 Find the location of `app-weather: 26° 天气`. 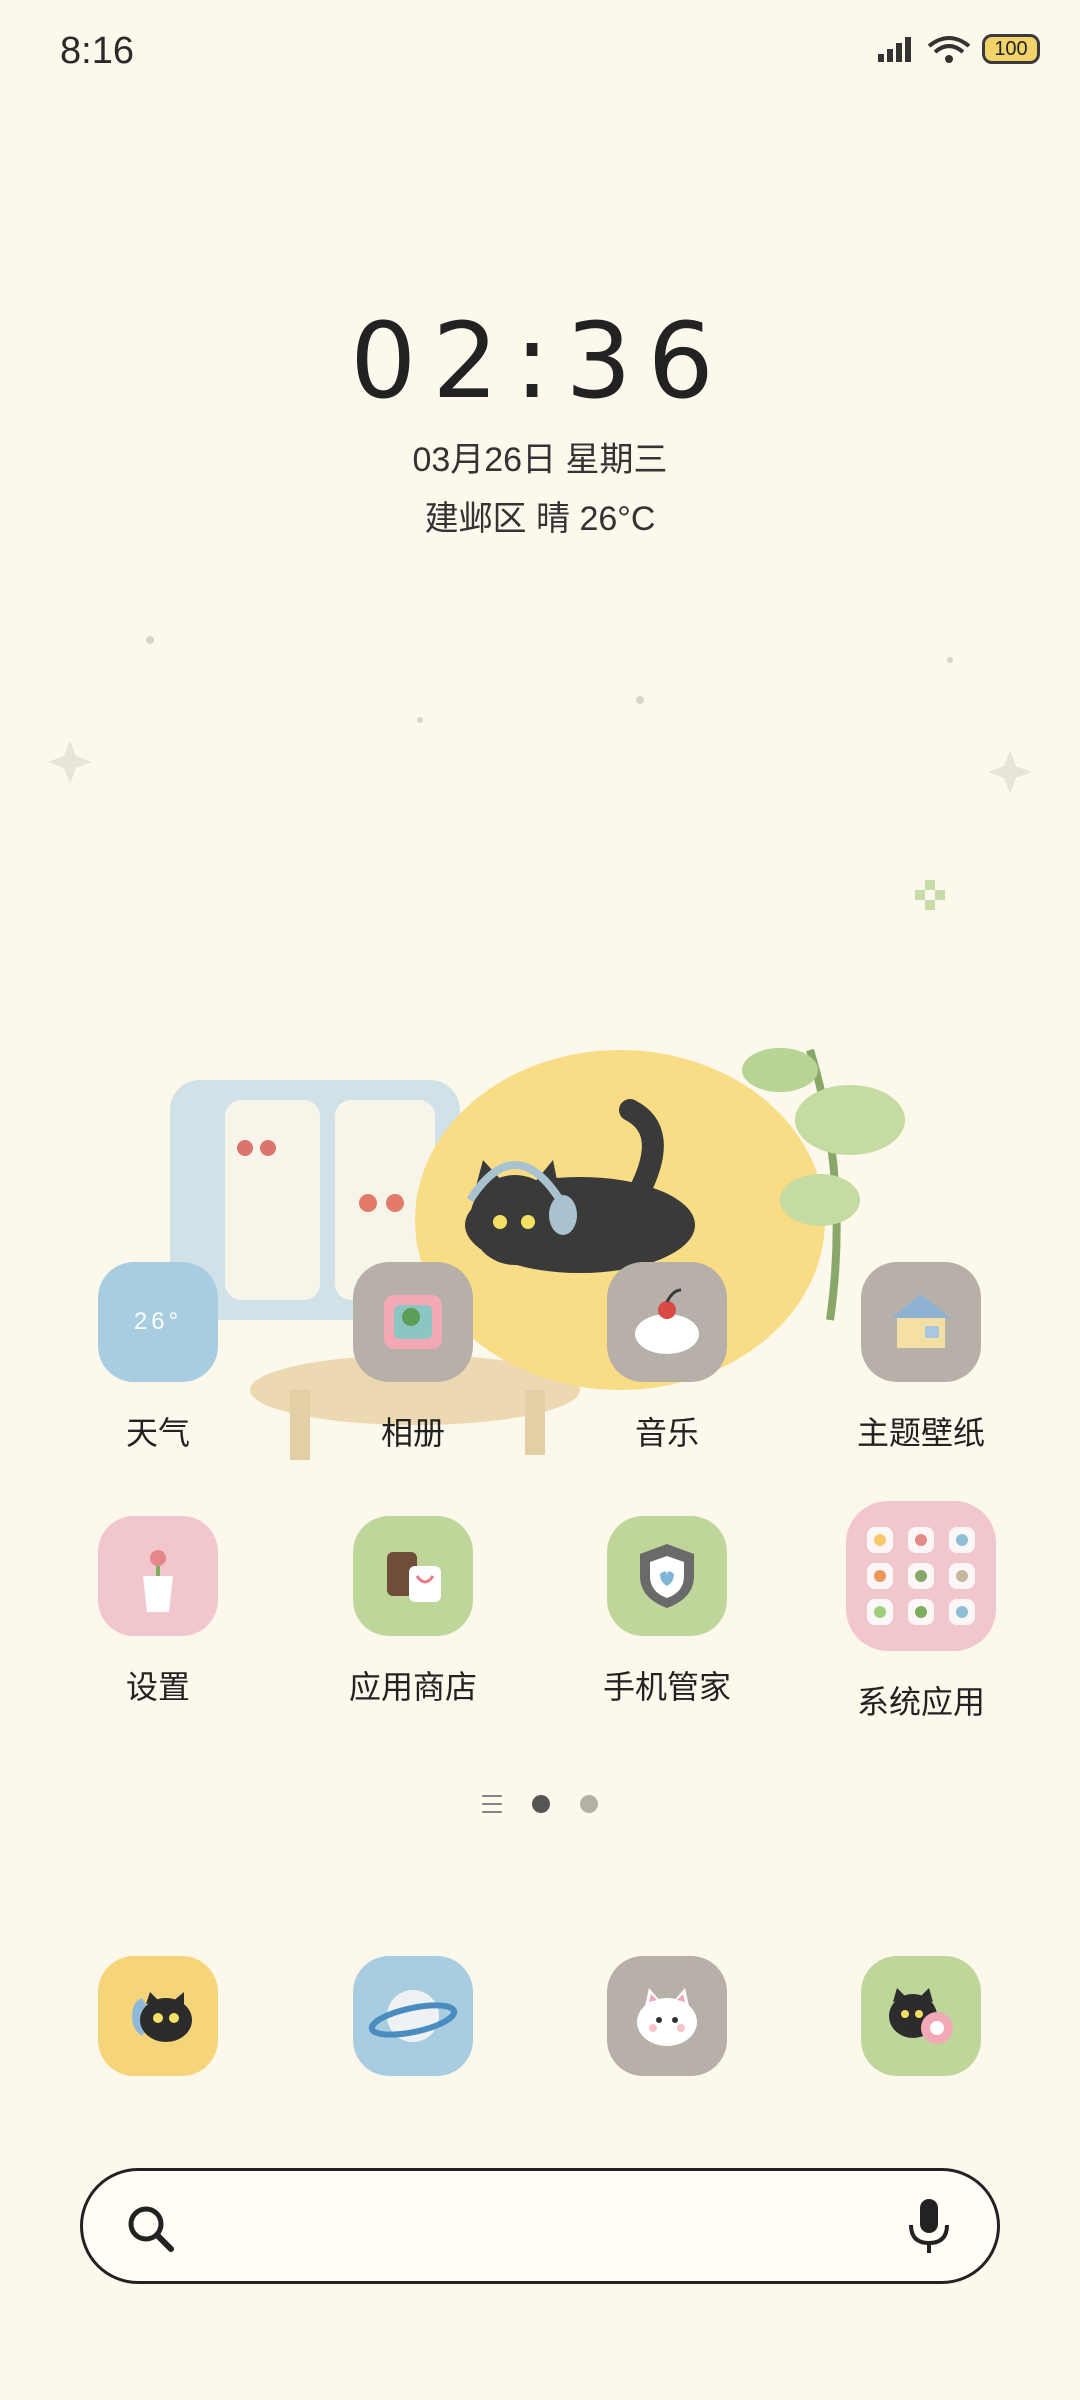

app-weather: 26° 天气 is located at coordinates (158, 1358).